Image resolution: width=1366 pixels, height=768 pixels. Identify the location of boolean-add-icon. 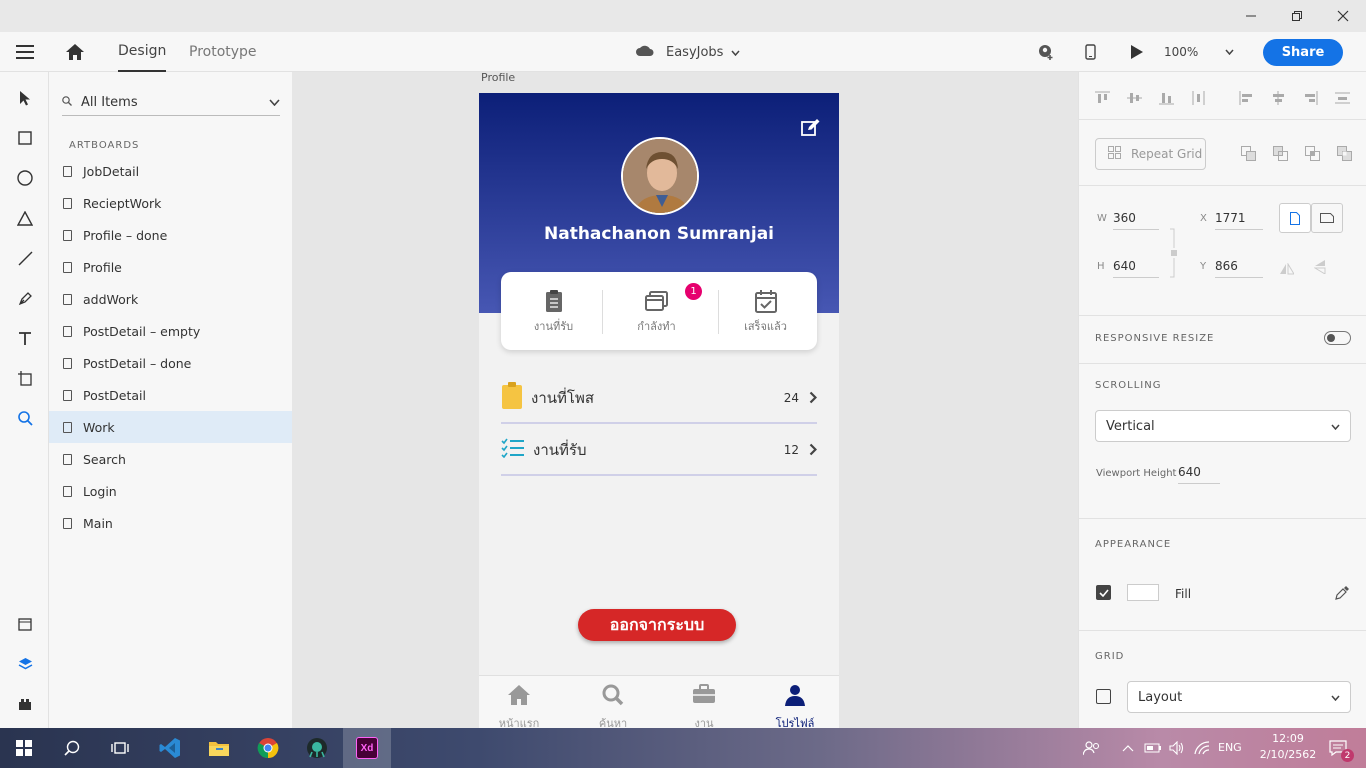
(1248, 155).